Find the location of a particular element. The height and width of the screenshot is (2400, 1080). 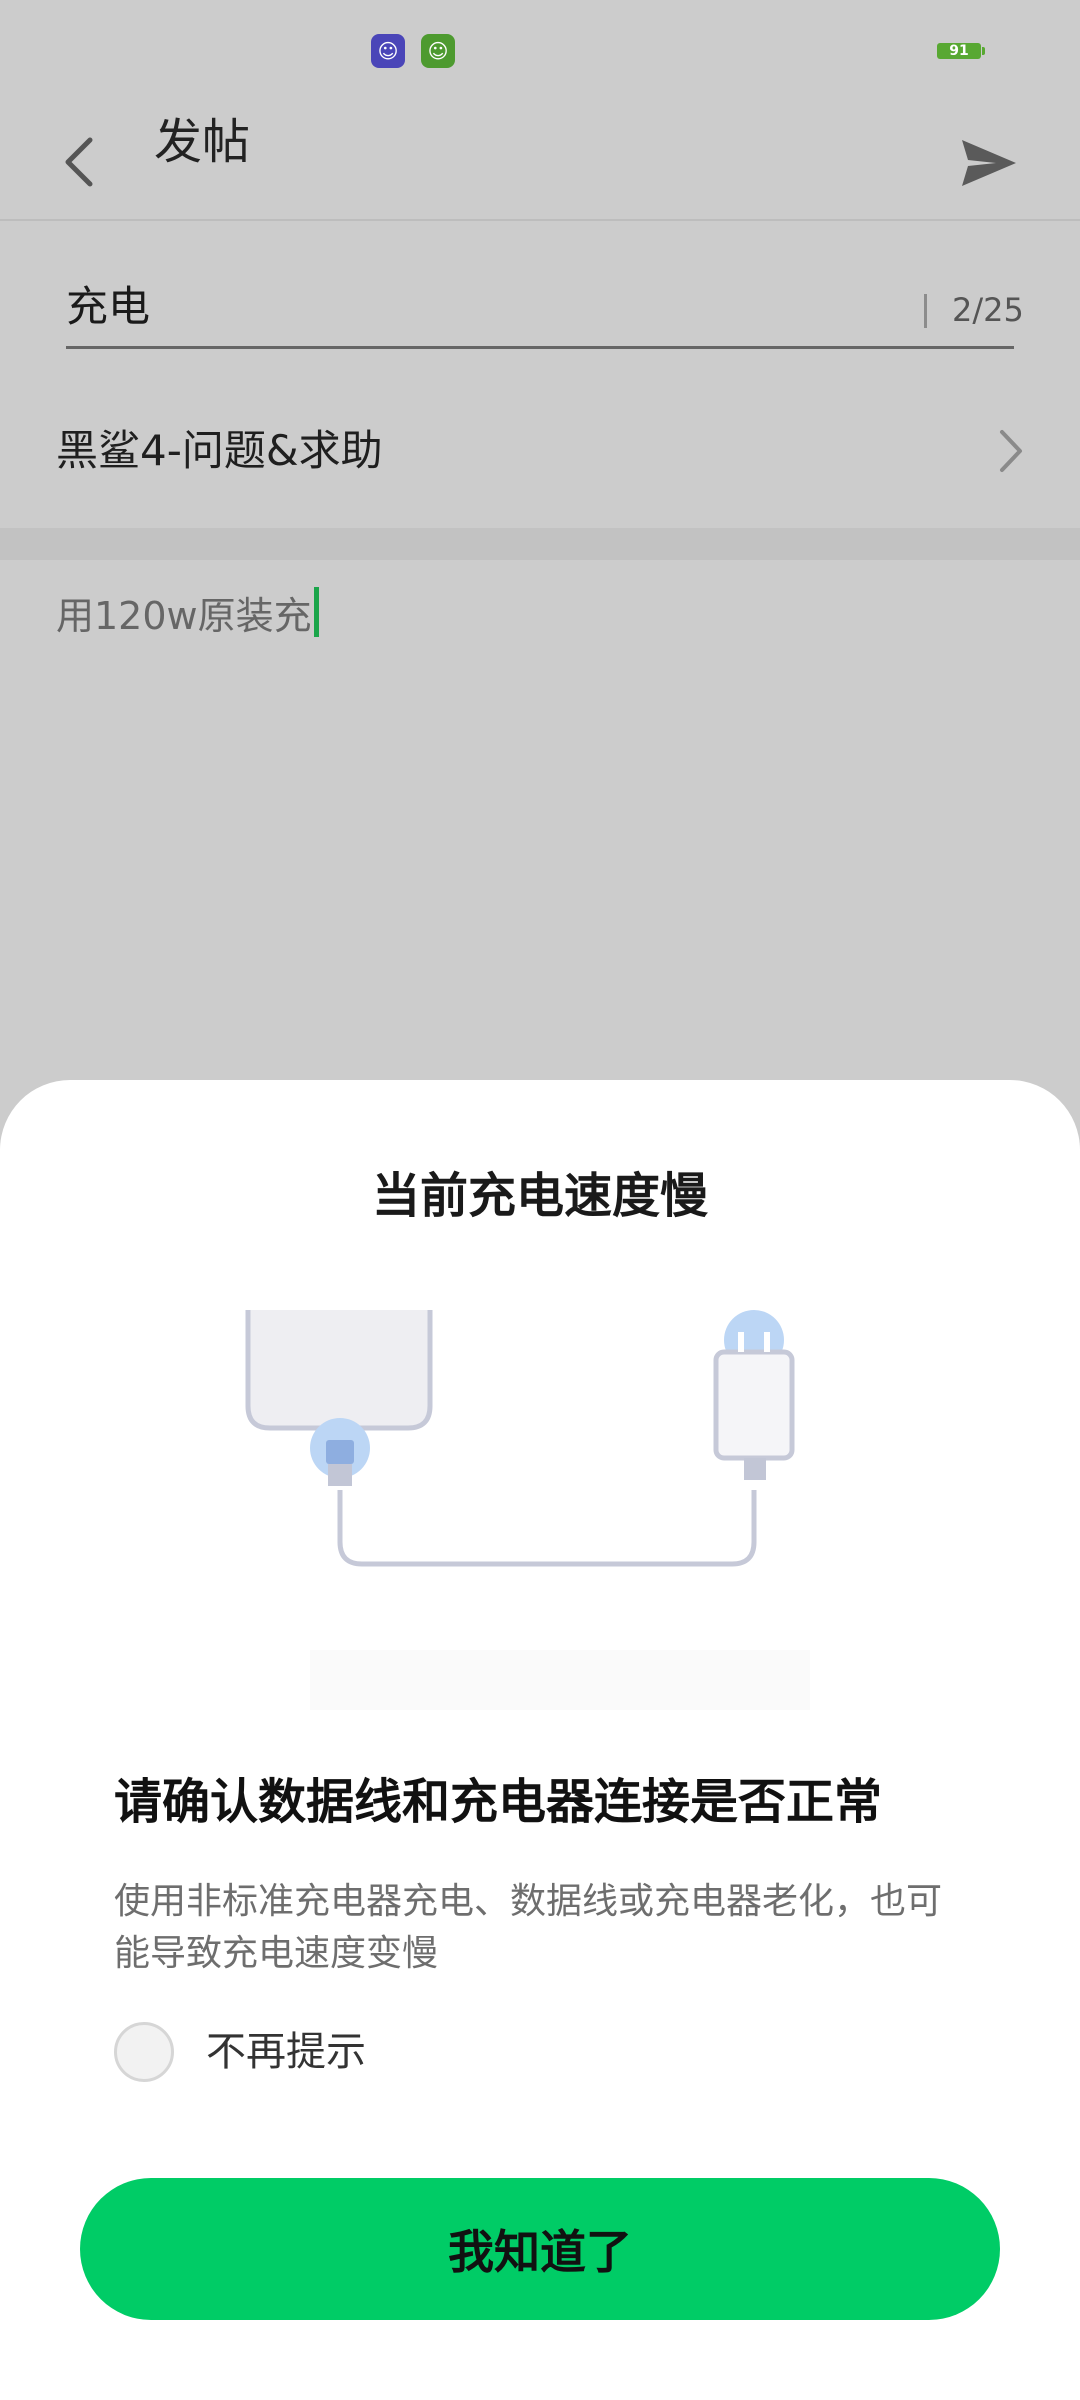

send-icon is located at coordinates (988, 160).